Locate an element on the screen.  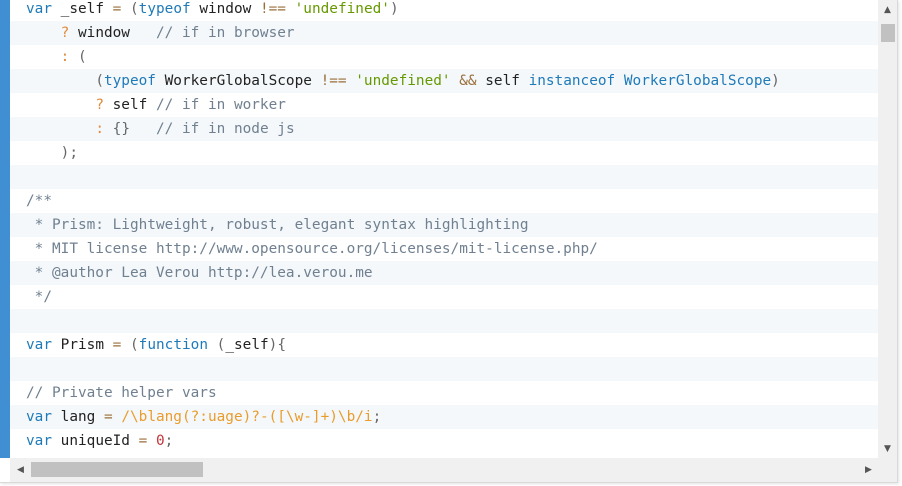
horizontal-scrollbar: ◀ ▶ is located at coordinates (444, 470).